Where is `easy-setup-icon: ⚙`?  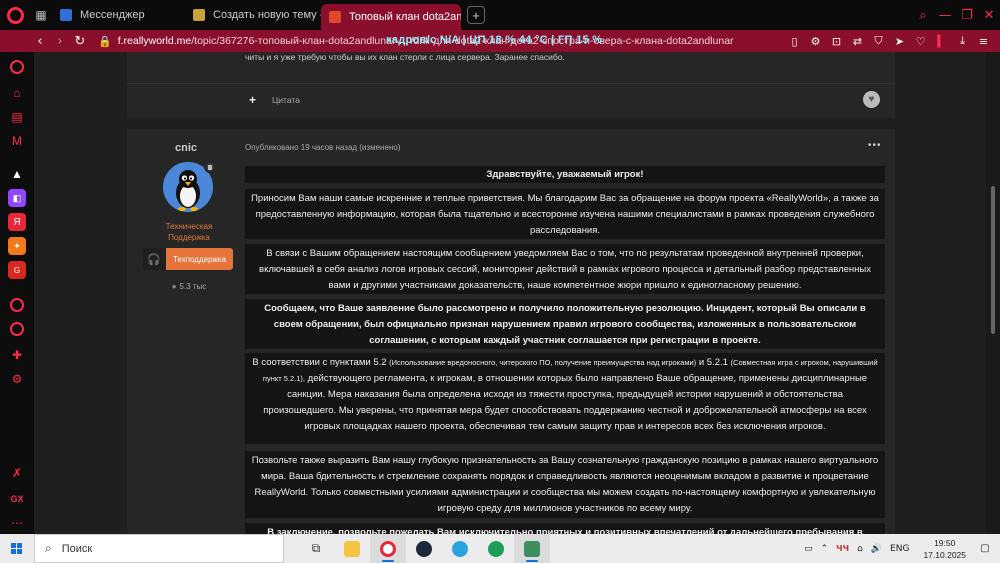 easy-setup-icon: ⚙ is located at coordinates (815, 41).